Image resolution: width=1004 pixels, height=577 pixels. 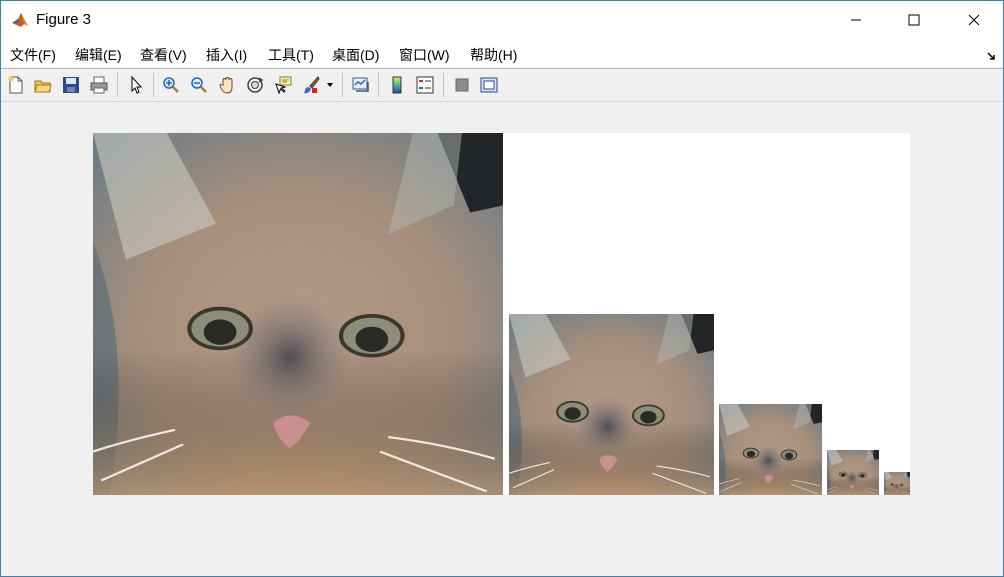 What do you see at coordinates (163, 55) in the screenshot?
I see `menu-view: 查看(V)` at bounding box center [163, 55].